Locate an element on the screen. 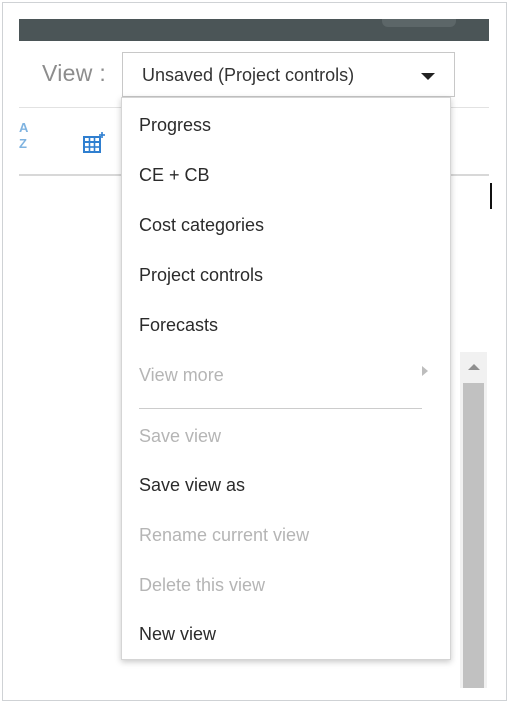  sort-az-icon: A Z is located at coordinates (26, 140).